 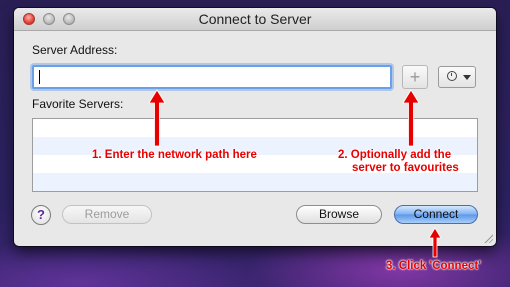 What do you see at coordinates (212, 77) in the screenshot?
I see `server-address-input` at bounding box center [212, 77].